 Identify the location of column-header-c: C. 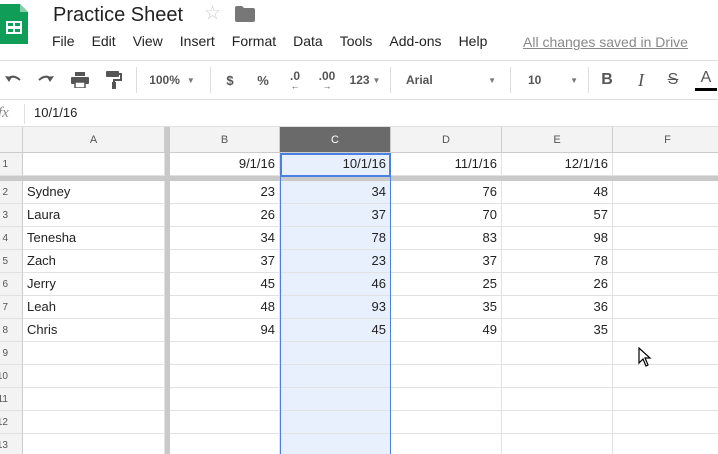
(335, 140).